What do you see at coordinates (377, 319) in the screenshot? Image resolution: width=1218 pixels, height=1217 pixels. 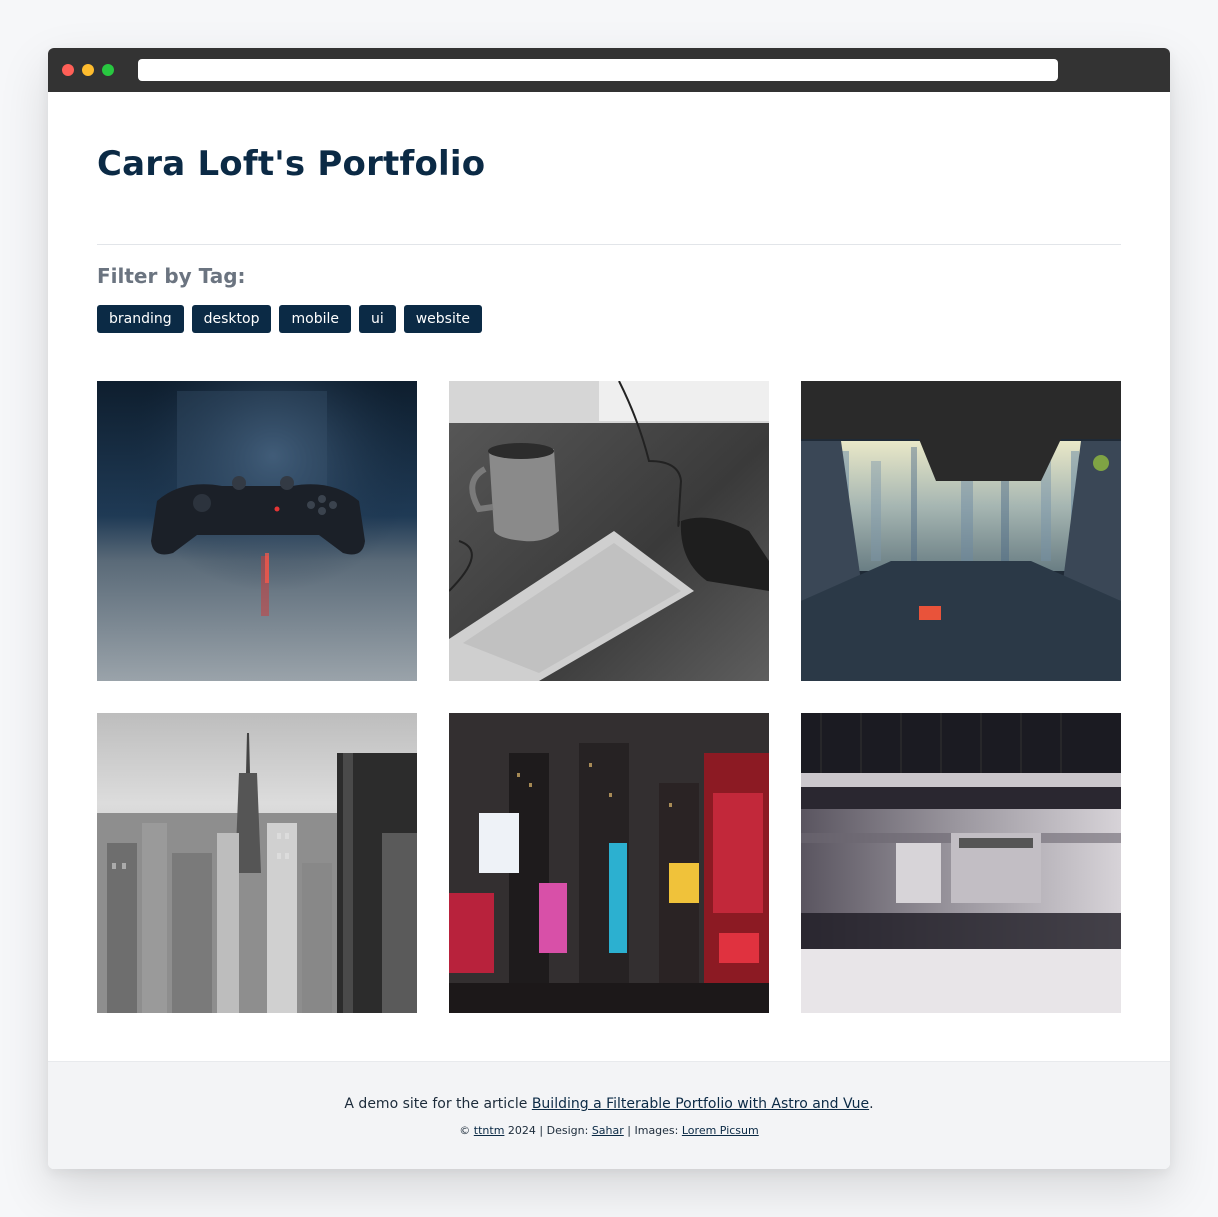 I see `tag-button-ui: ui` at bounding box center [377, 319].